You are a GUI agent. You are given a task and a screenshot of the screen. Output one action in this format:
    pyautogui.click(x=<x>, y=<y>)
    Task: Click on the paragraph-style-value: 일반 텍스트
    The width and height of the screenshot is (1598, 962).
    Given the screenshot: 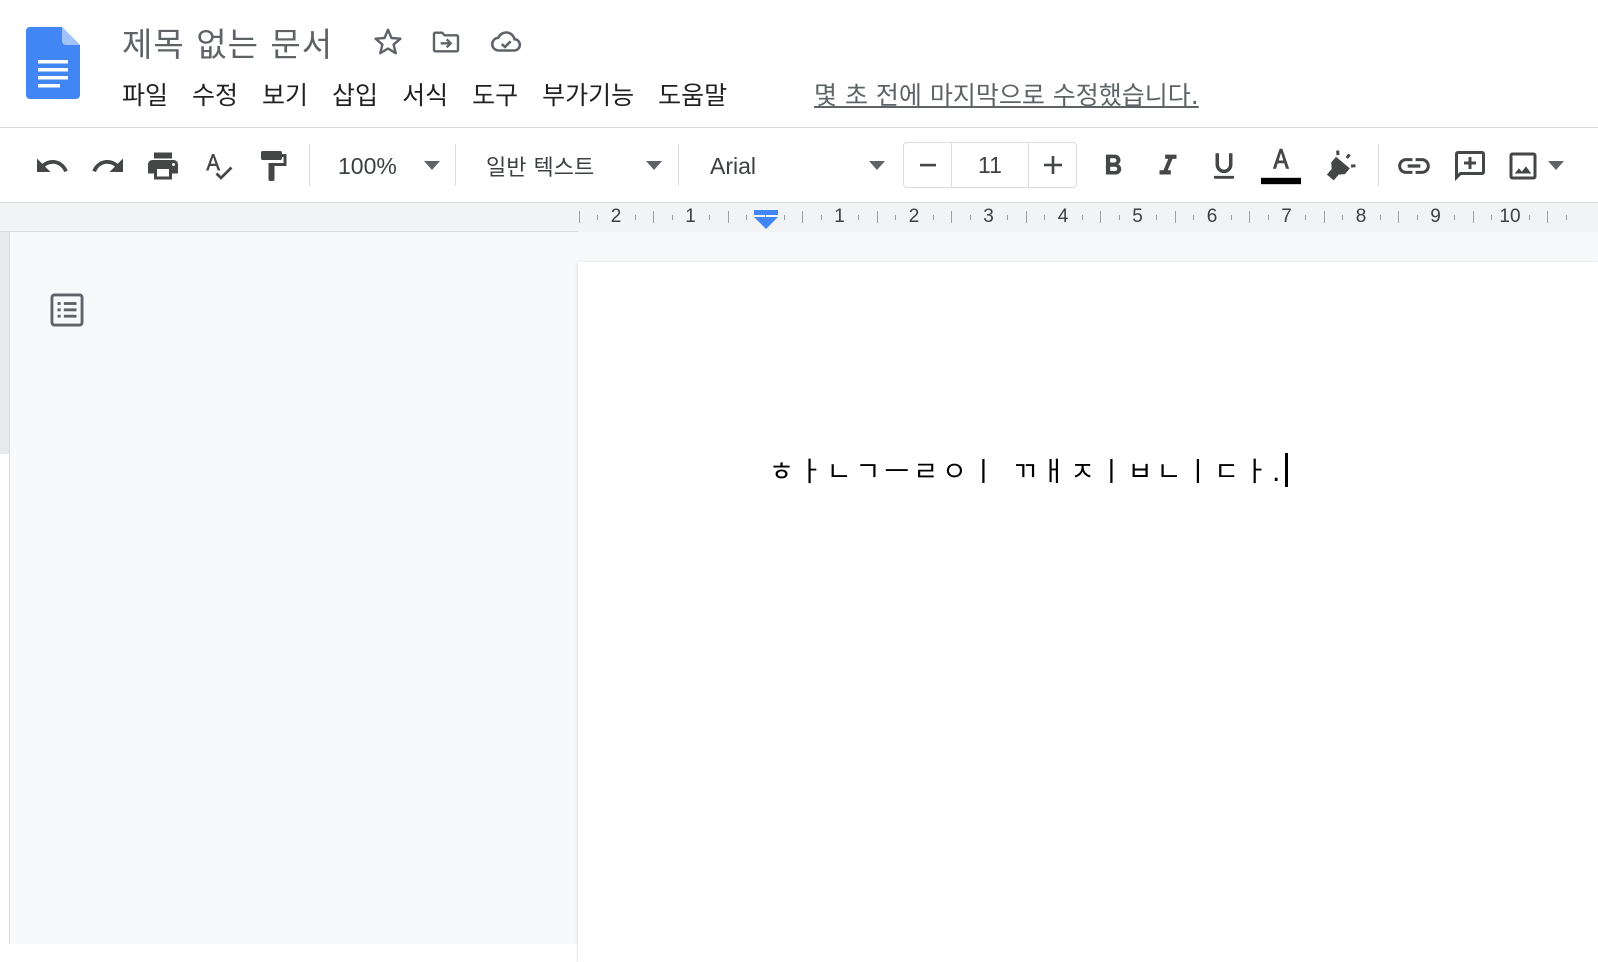 What is the action you would take?
    pyautogui.click(x=540, y=168)
    